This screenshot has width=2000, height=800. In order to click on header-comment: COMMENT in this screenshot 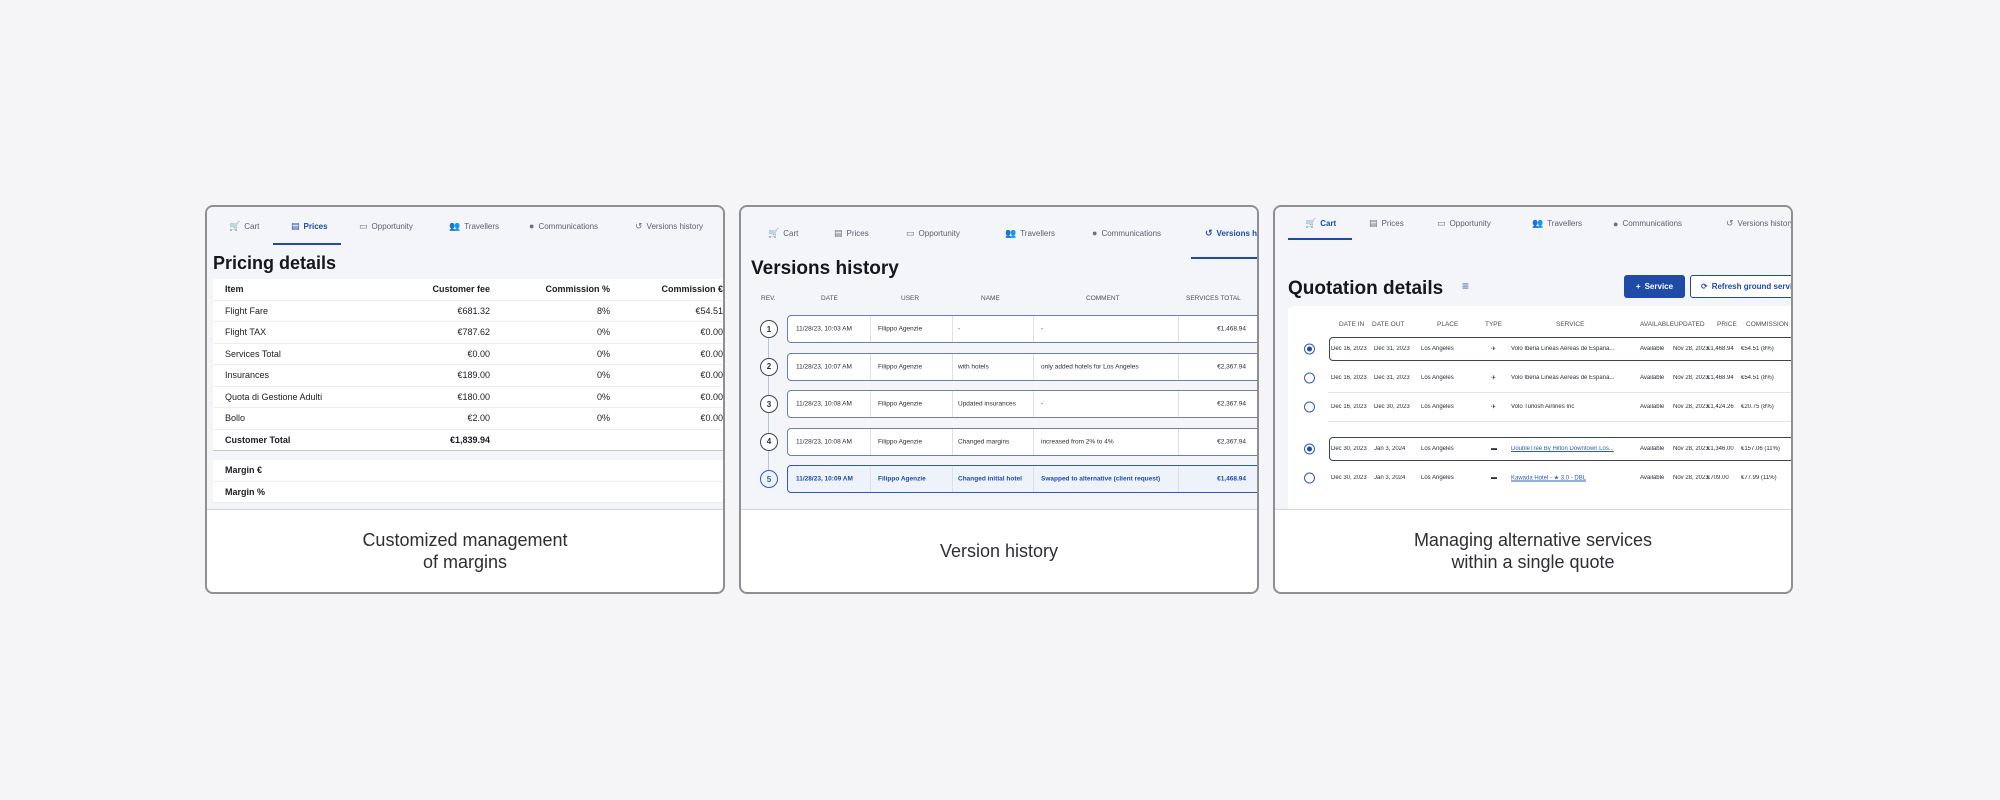, I will do `click(1103, 298)`.